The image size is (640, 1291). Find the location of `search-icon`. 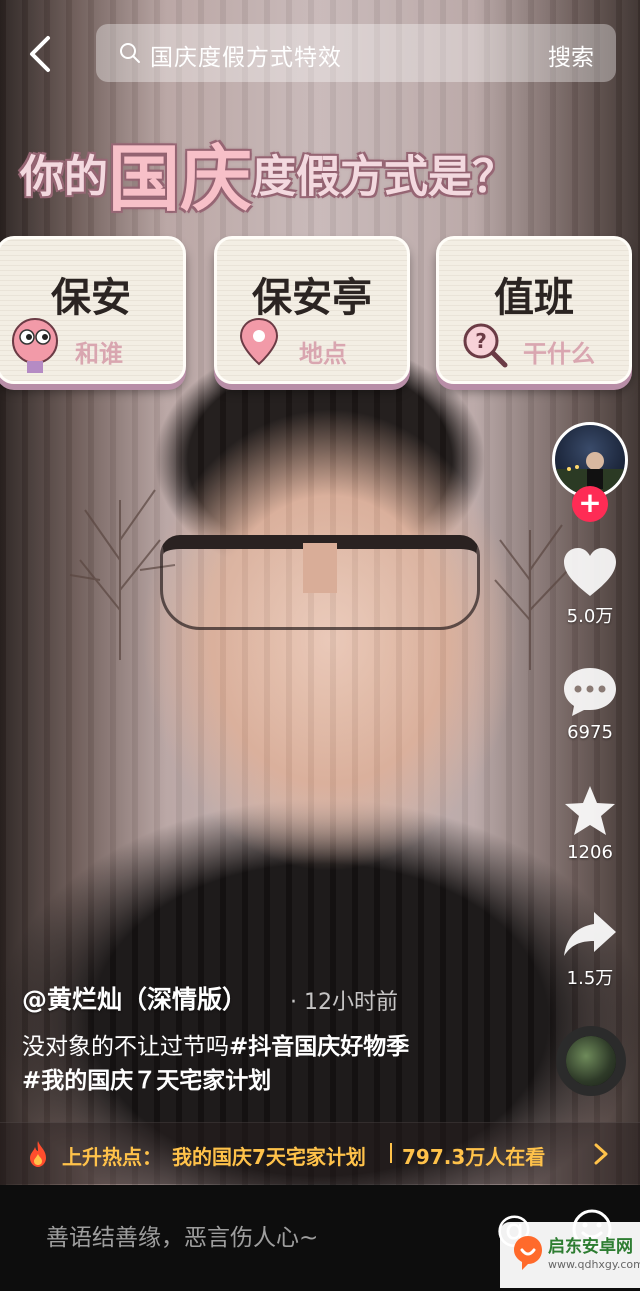

search-icon is located at coordinates (130, 53).